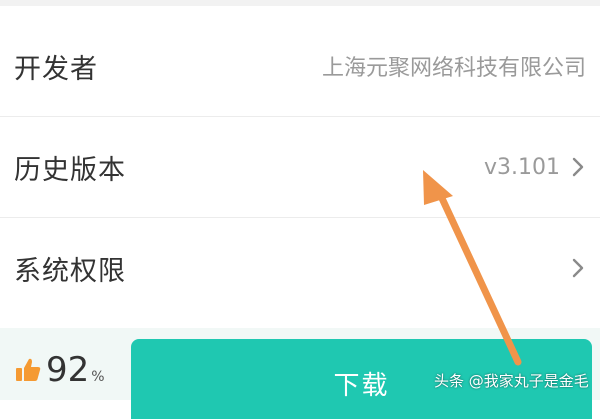 The image size is (600, 419). Describe the element at coordinates (521, 167) in the screenshot. I see `version-value: v3.101` at that location.